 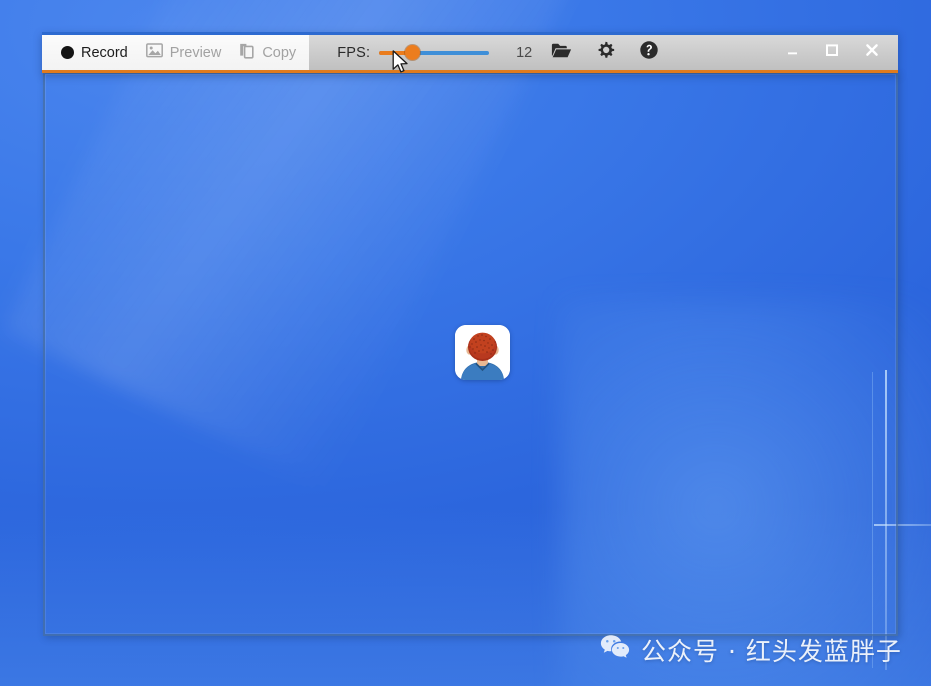 I want to click on settings-button, so click(x=605, y=53).